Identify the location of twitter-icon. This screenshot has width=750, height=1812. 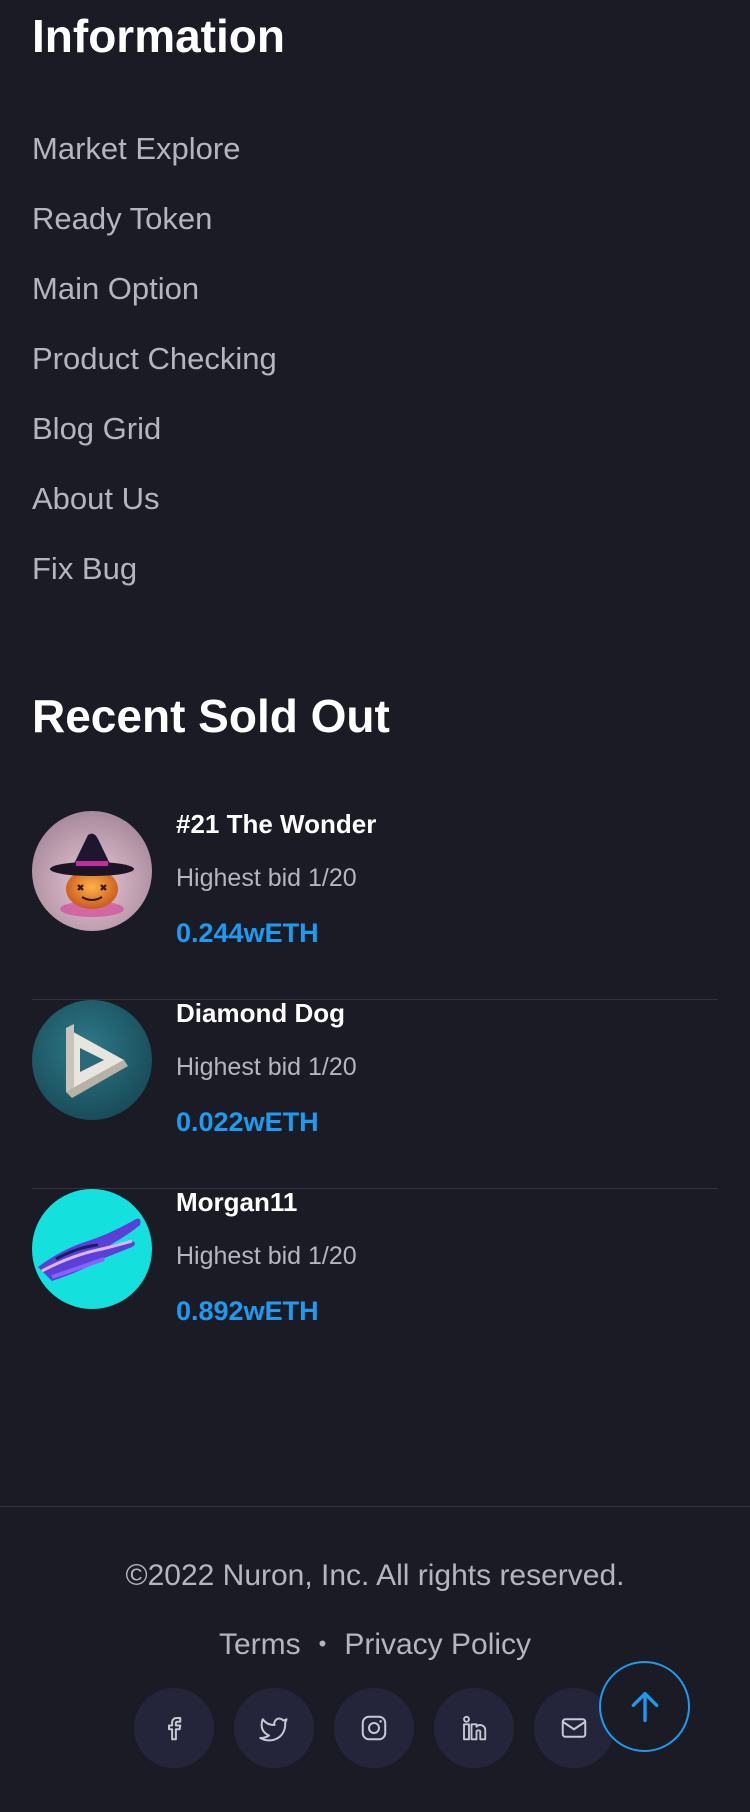
(273, 1729).